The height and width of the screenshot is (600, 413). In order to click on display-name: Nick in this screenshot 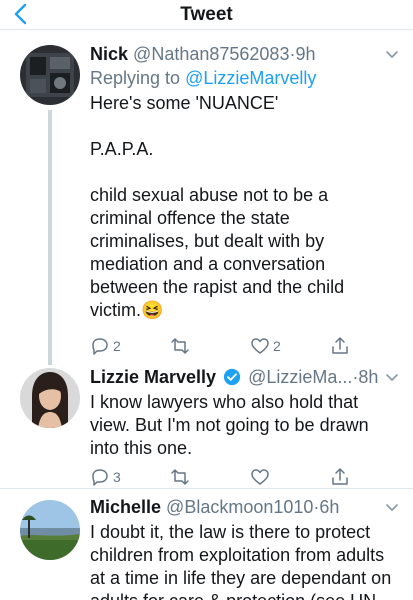, I will do `click(109, 54)`.